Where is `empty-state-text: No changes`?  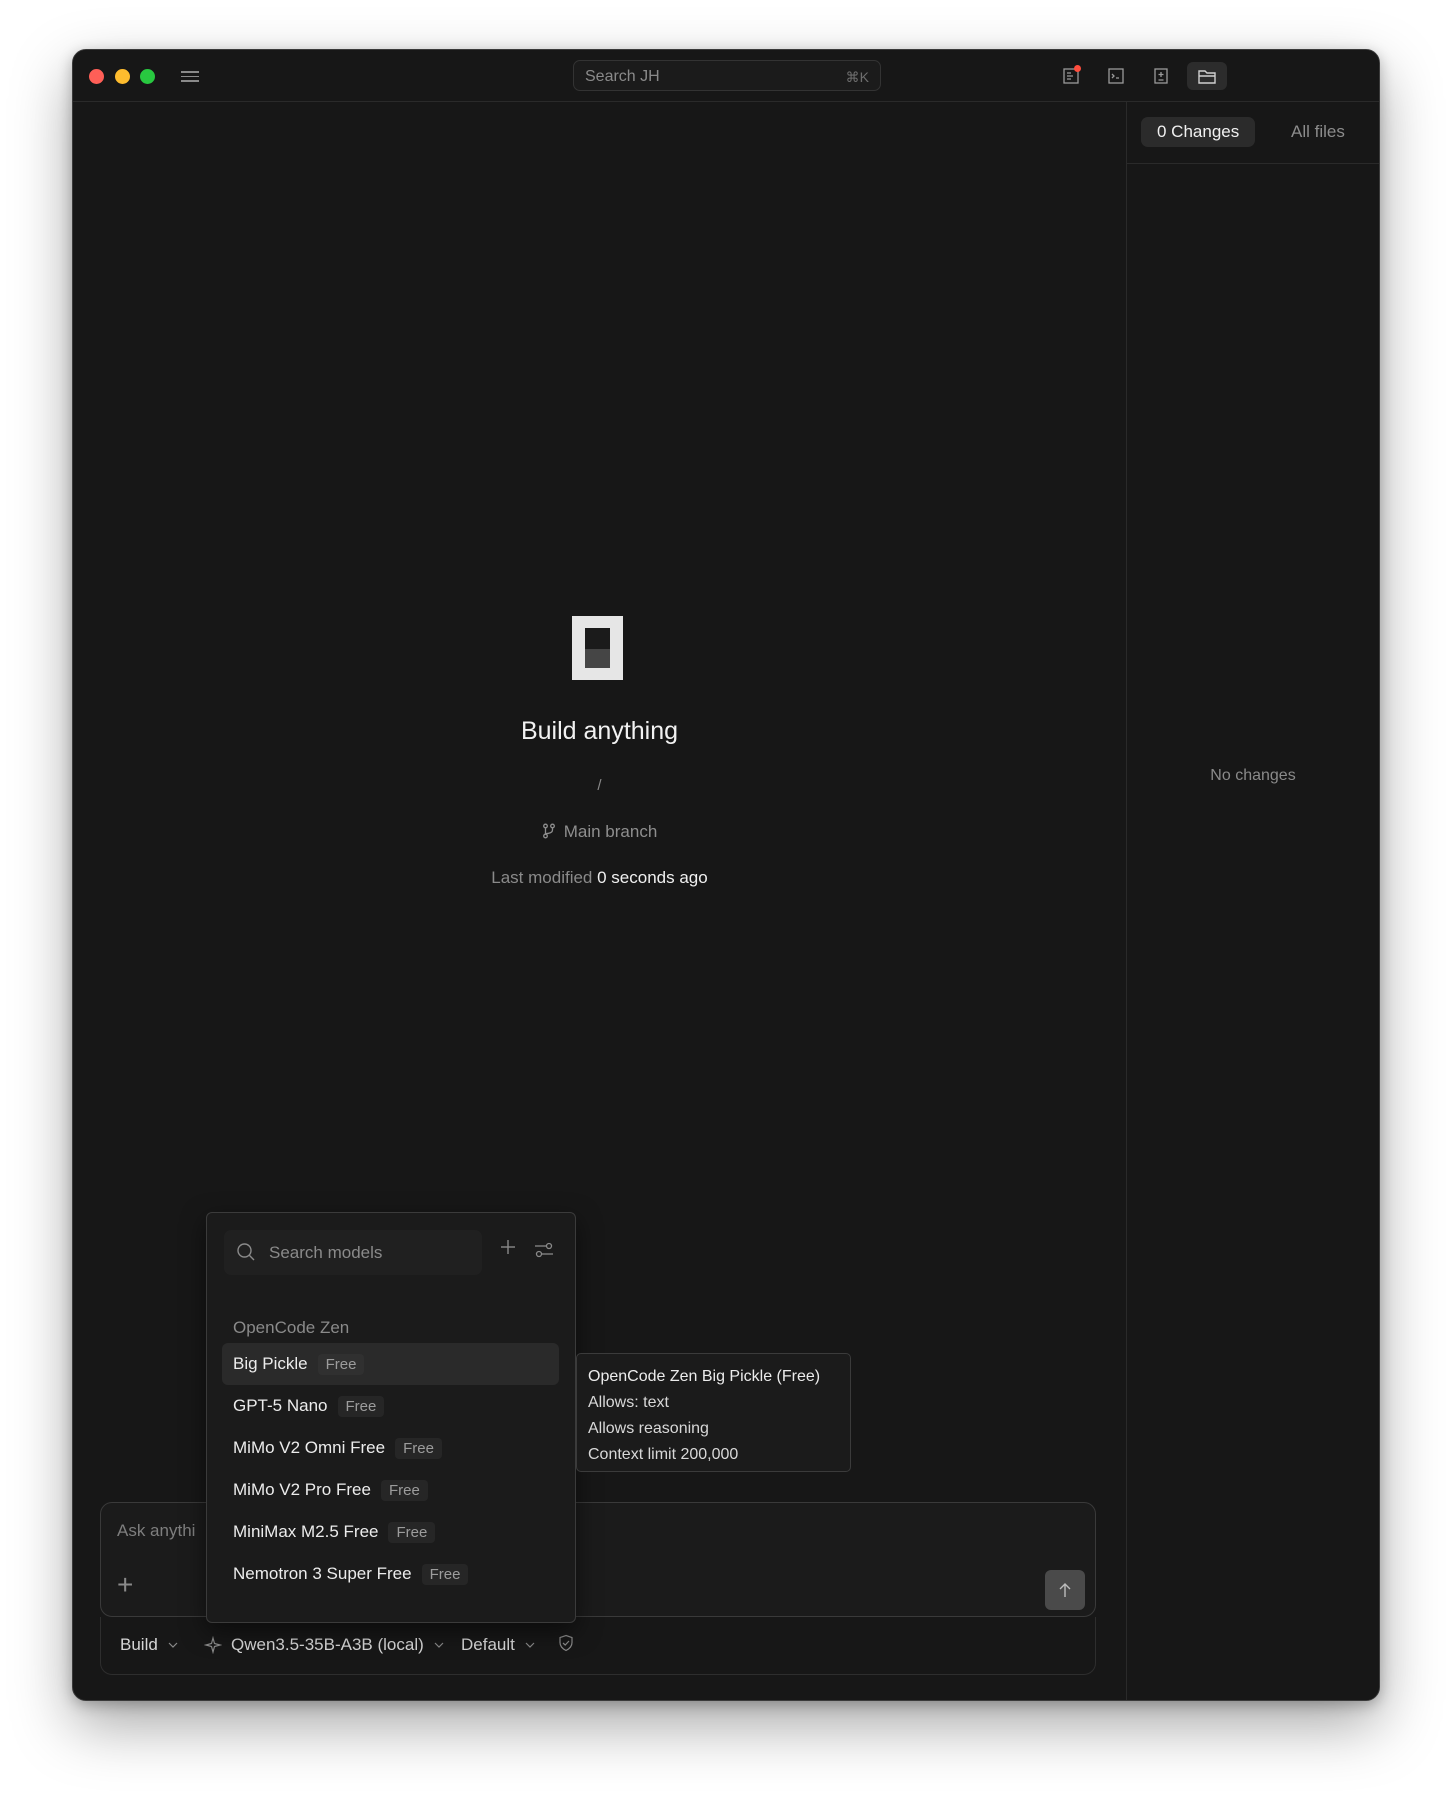
empty-state-text: No changes is located at coordinates (1253, 775).